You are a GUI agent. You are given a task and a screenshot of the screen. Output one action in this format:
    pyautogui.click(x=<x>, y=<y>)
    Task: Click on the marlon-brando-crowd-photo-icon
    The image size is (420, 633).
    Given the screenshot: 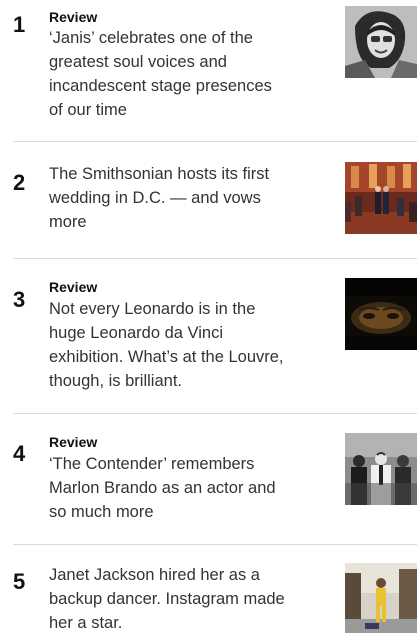 What is the action you would take?
    pyautogui.click(x=381, y=469)
    